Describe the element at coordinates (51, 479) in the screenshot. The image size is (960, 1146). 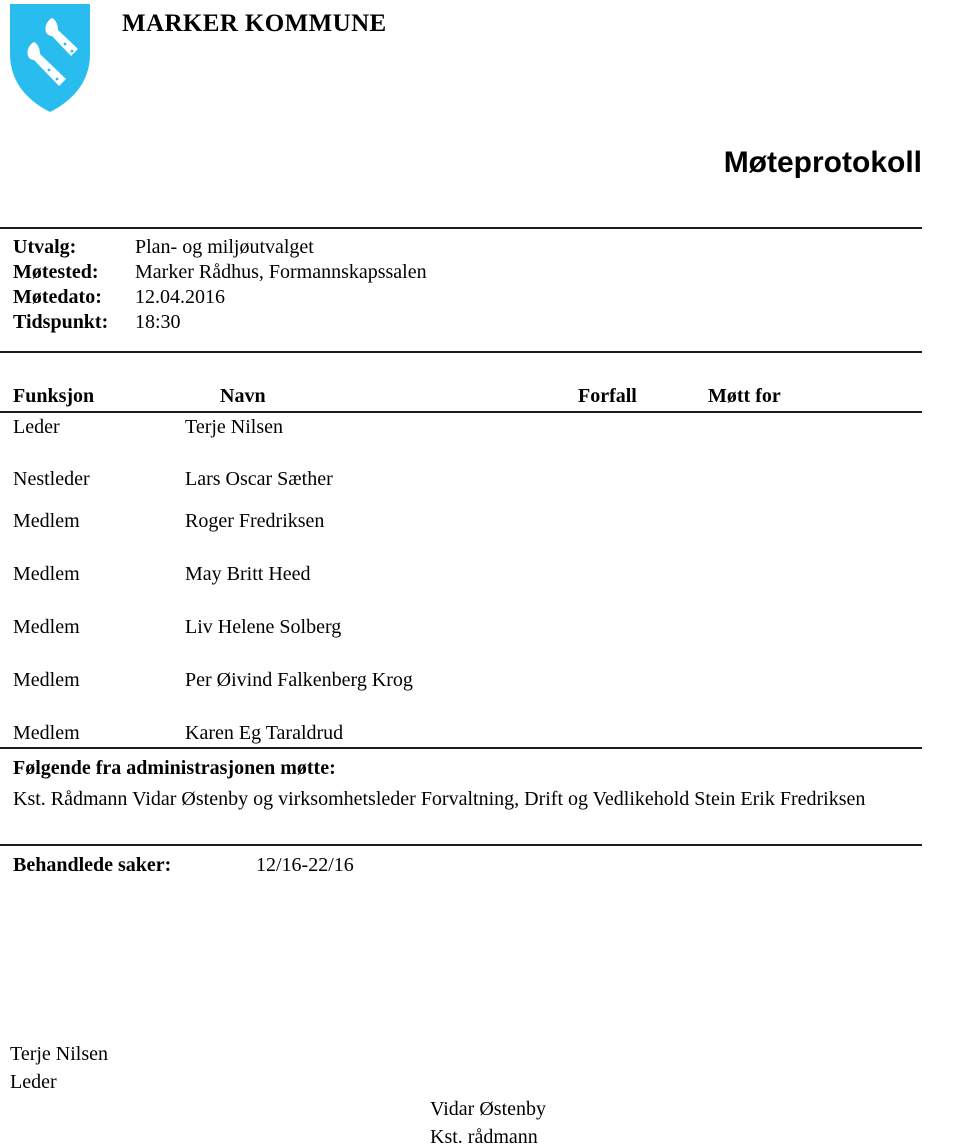
I see `cell-funksjon: Nestleder` at that location.